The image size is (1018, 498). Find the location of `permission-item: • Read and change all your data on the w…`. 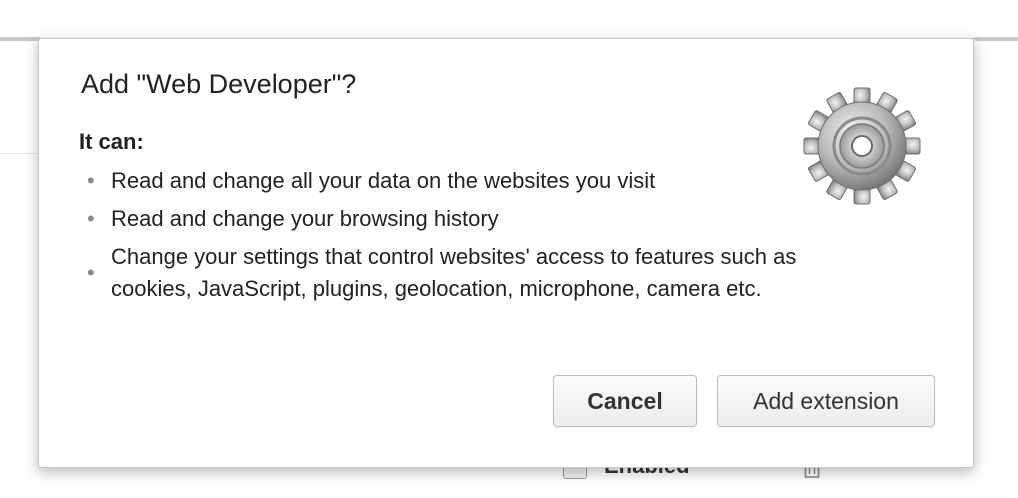

permission-item: • Read and change all your data on the w… is located at coordinates (439, 181).